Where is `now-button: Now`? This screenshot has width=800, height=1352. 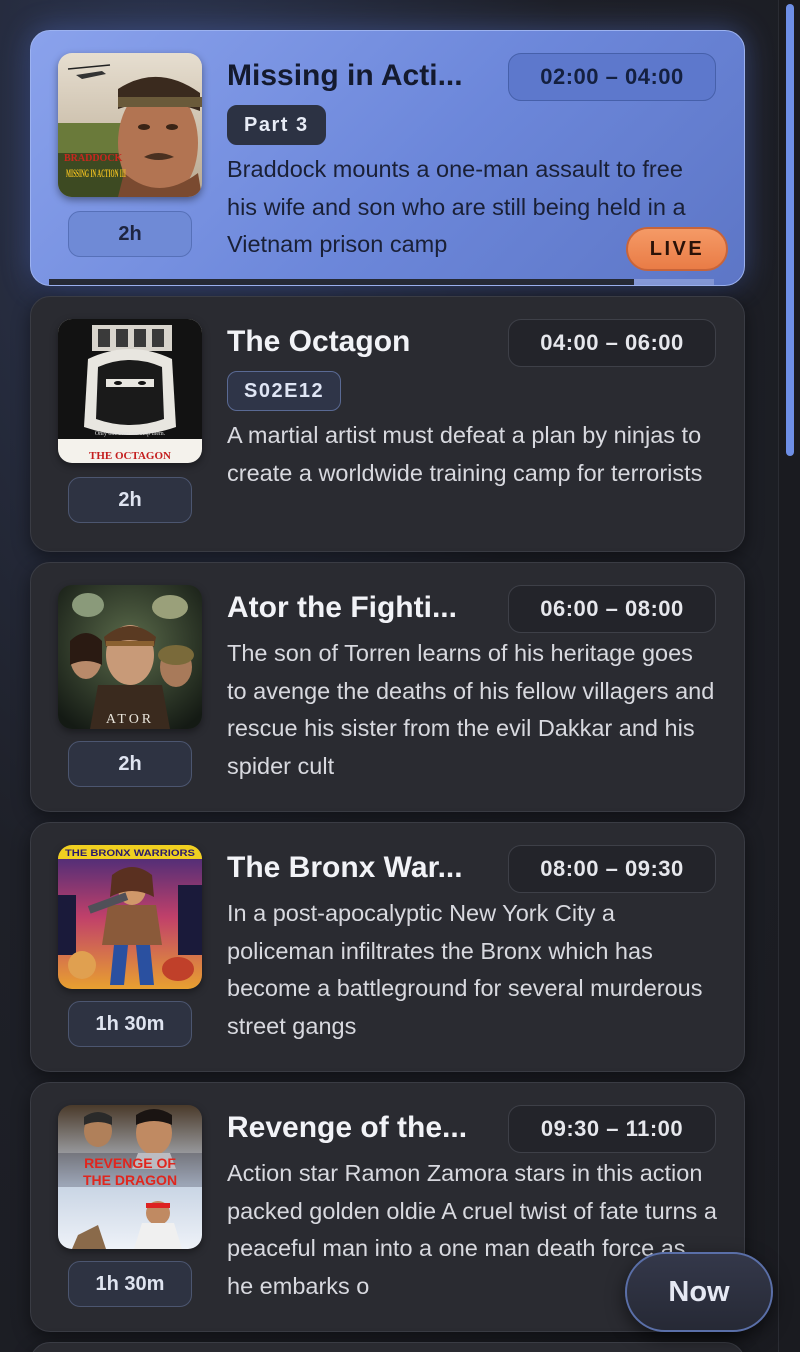
now-button: Now is located at coordinates (699, 1292).